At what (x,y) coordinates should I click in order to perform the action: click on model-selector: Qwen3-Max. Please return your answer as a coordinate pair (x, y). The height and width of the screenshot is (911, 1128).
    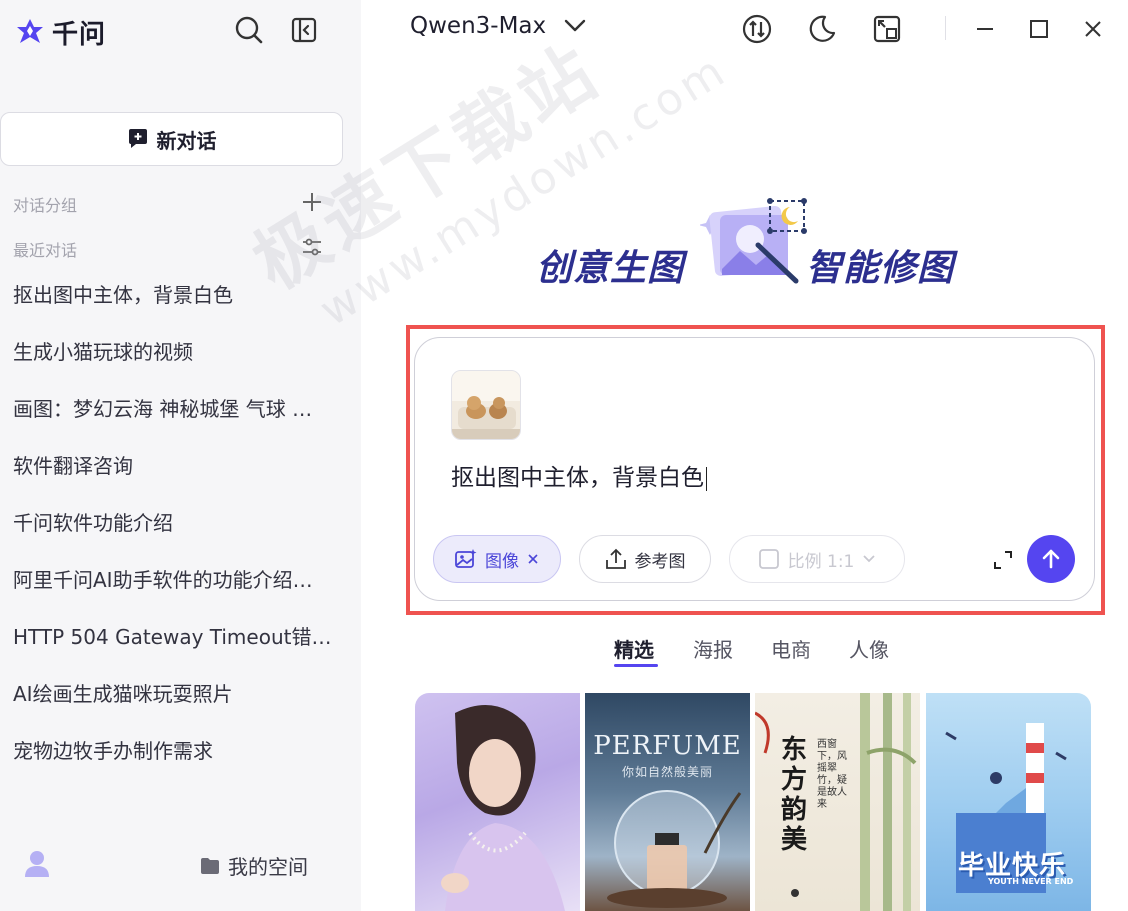
    Looking at the image, I should click on (498, 26).